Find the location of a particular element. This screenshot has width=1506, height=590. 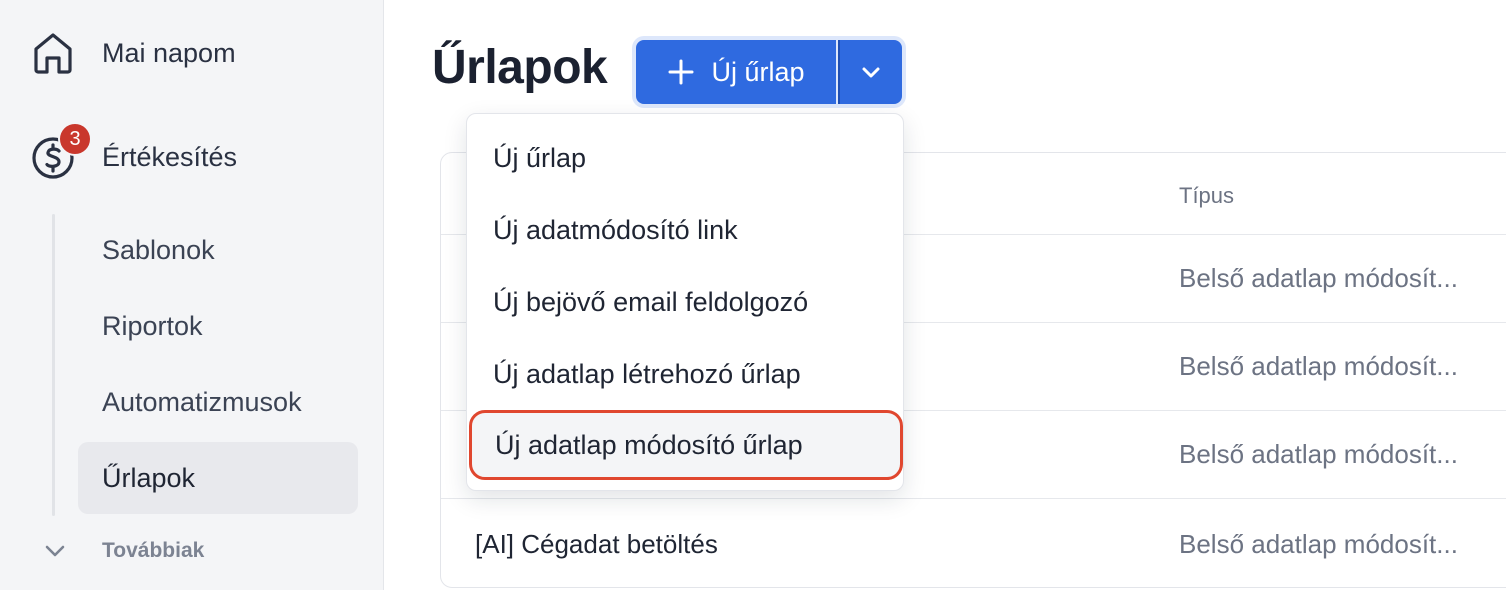

nav-item-home: Mai napom is located at coordinates (133, 53).